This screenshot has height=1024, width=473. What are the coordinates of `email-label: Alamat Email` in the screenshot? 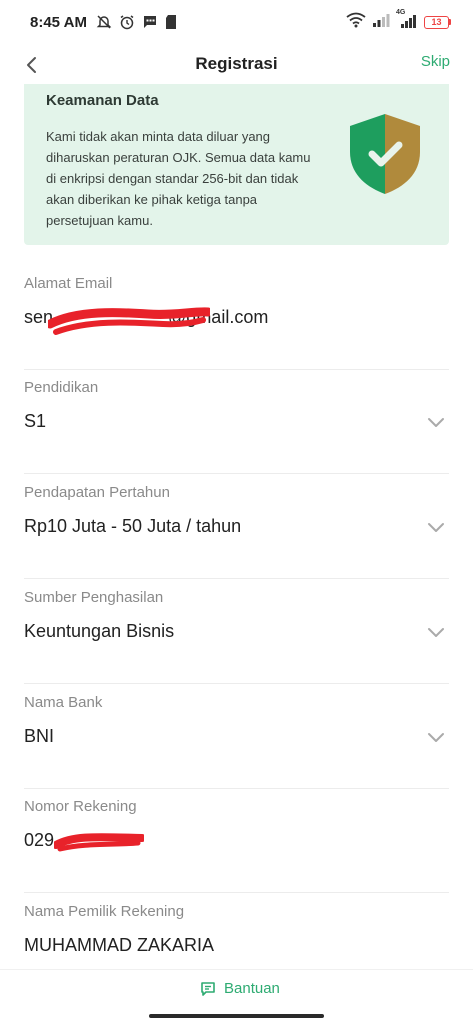 It's located at (68, 283).